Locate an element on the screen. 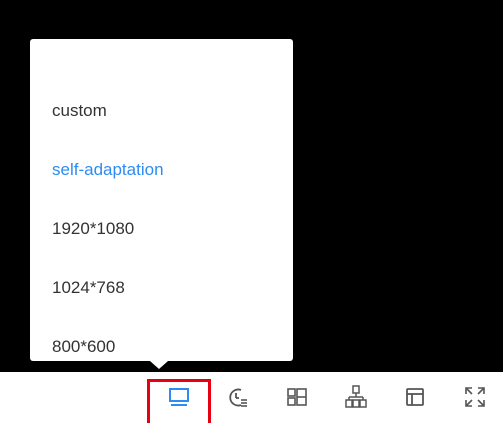  monitor-icon is located at coordinates (179, 397).